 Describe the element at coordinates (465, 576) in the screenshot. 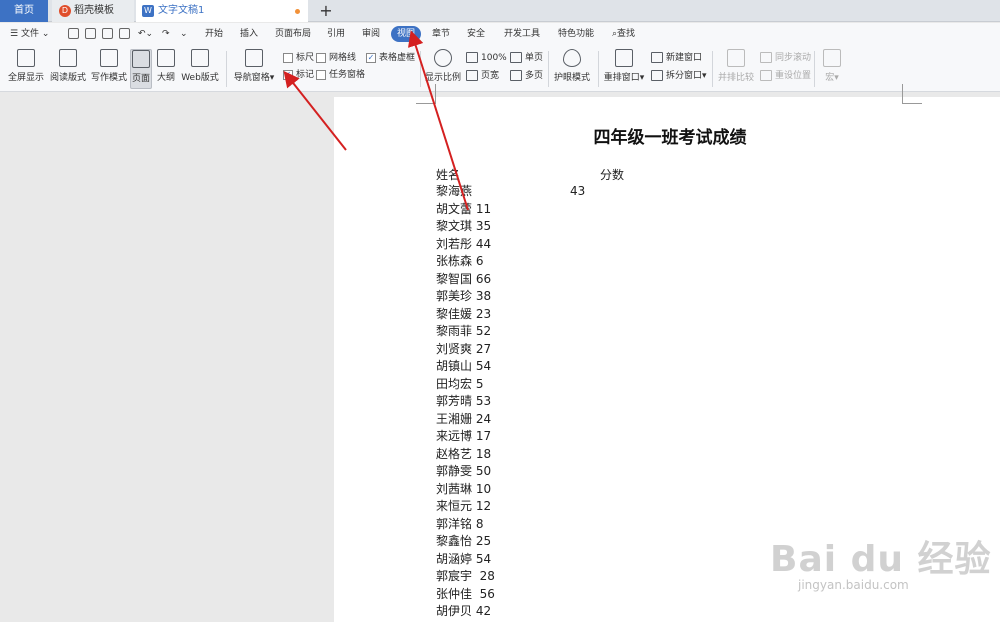

I see `list-item: 郭宸宇 28` at that location.